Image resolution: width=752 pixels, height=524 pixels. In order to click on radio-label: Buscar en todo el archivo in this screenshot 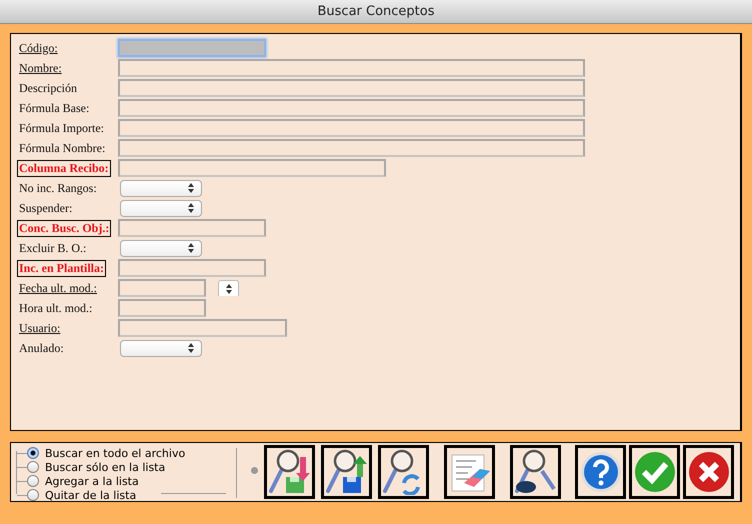, I will do `click(115, 453)`.